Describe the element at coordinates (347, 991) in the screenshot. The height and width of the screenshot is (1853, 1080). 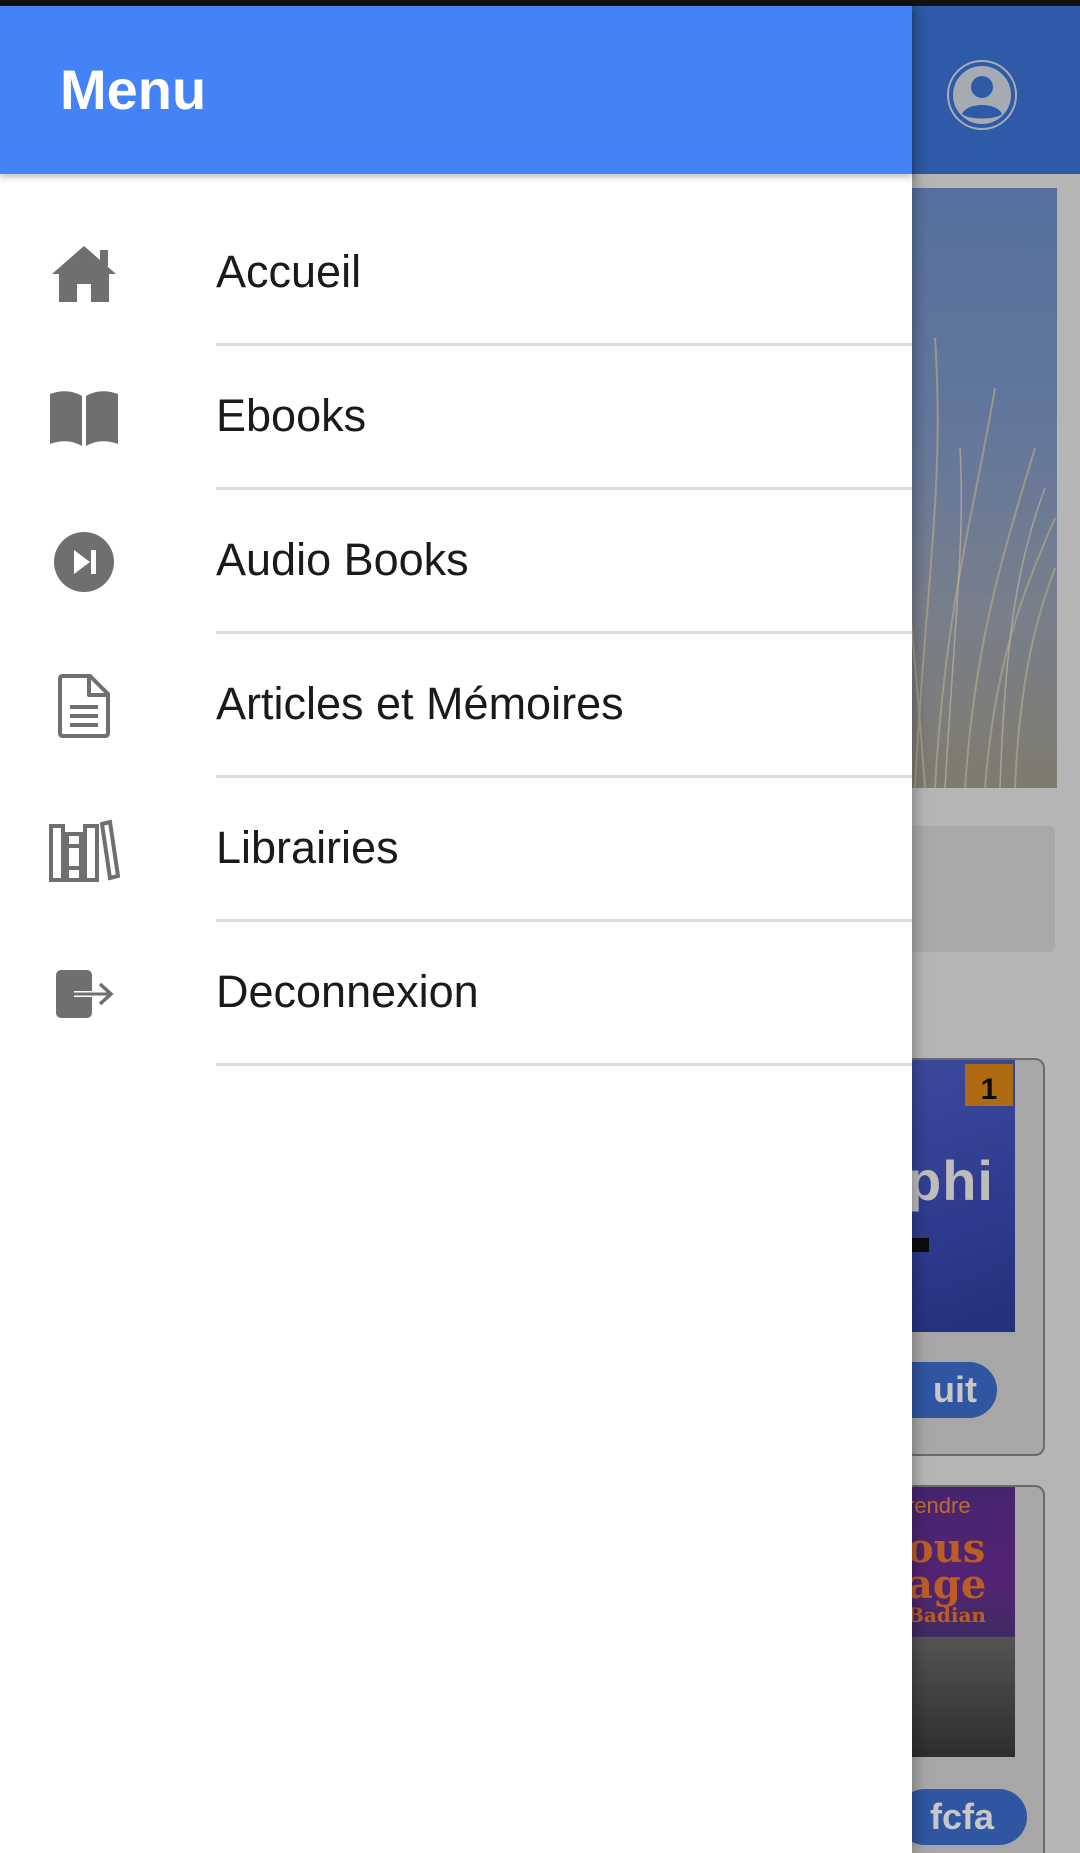
I see `menu-item-label: Deconnexion` at that location.